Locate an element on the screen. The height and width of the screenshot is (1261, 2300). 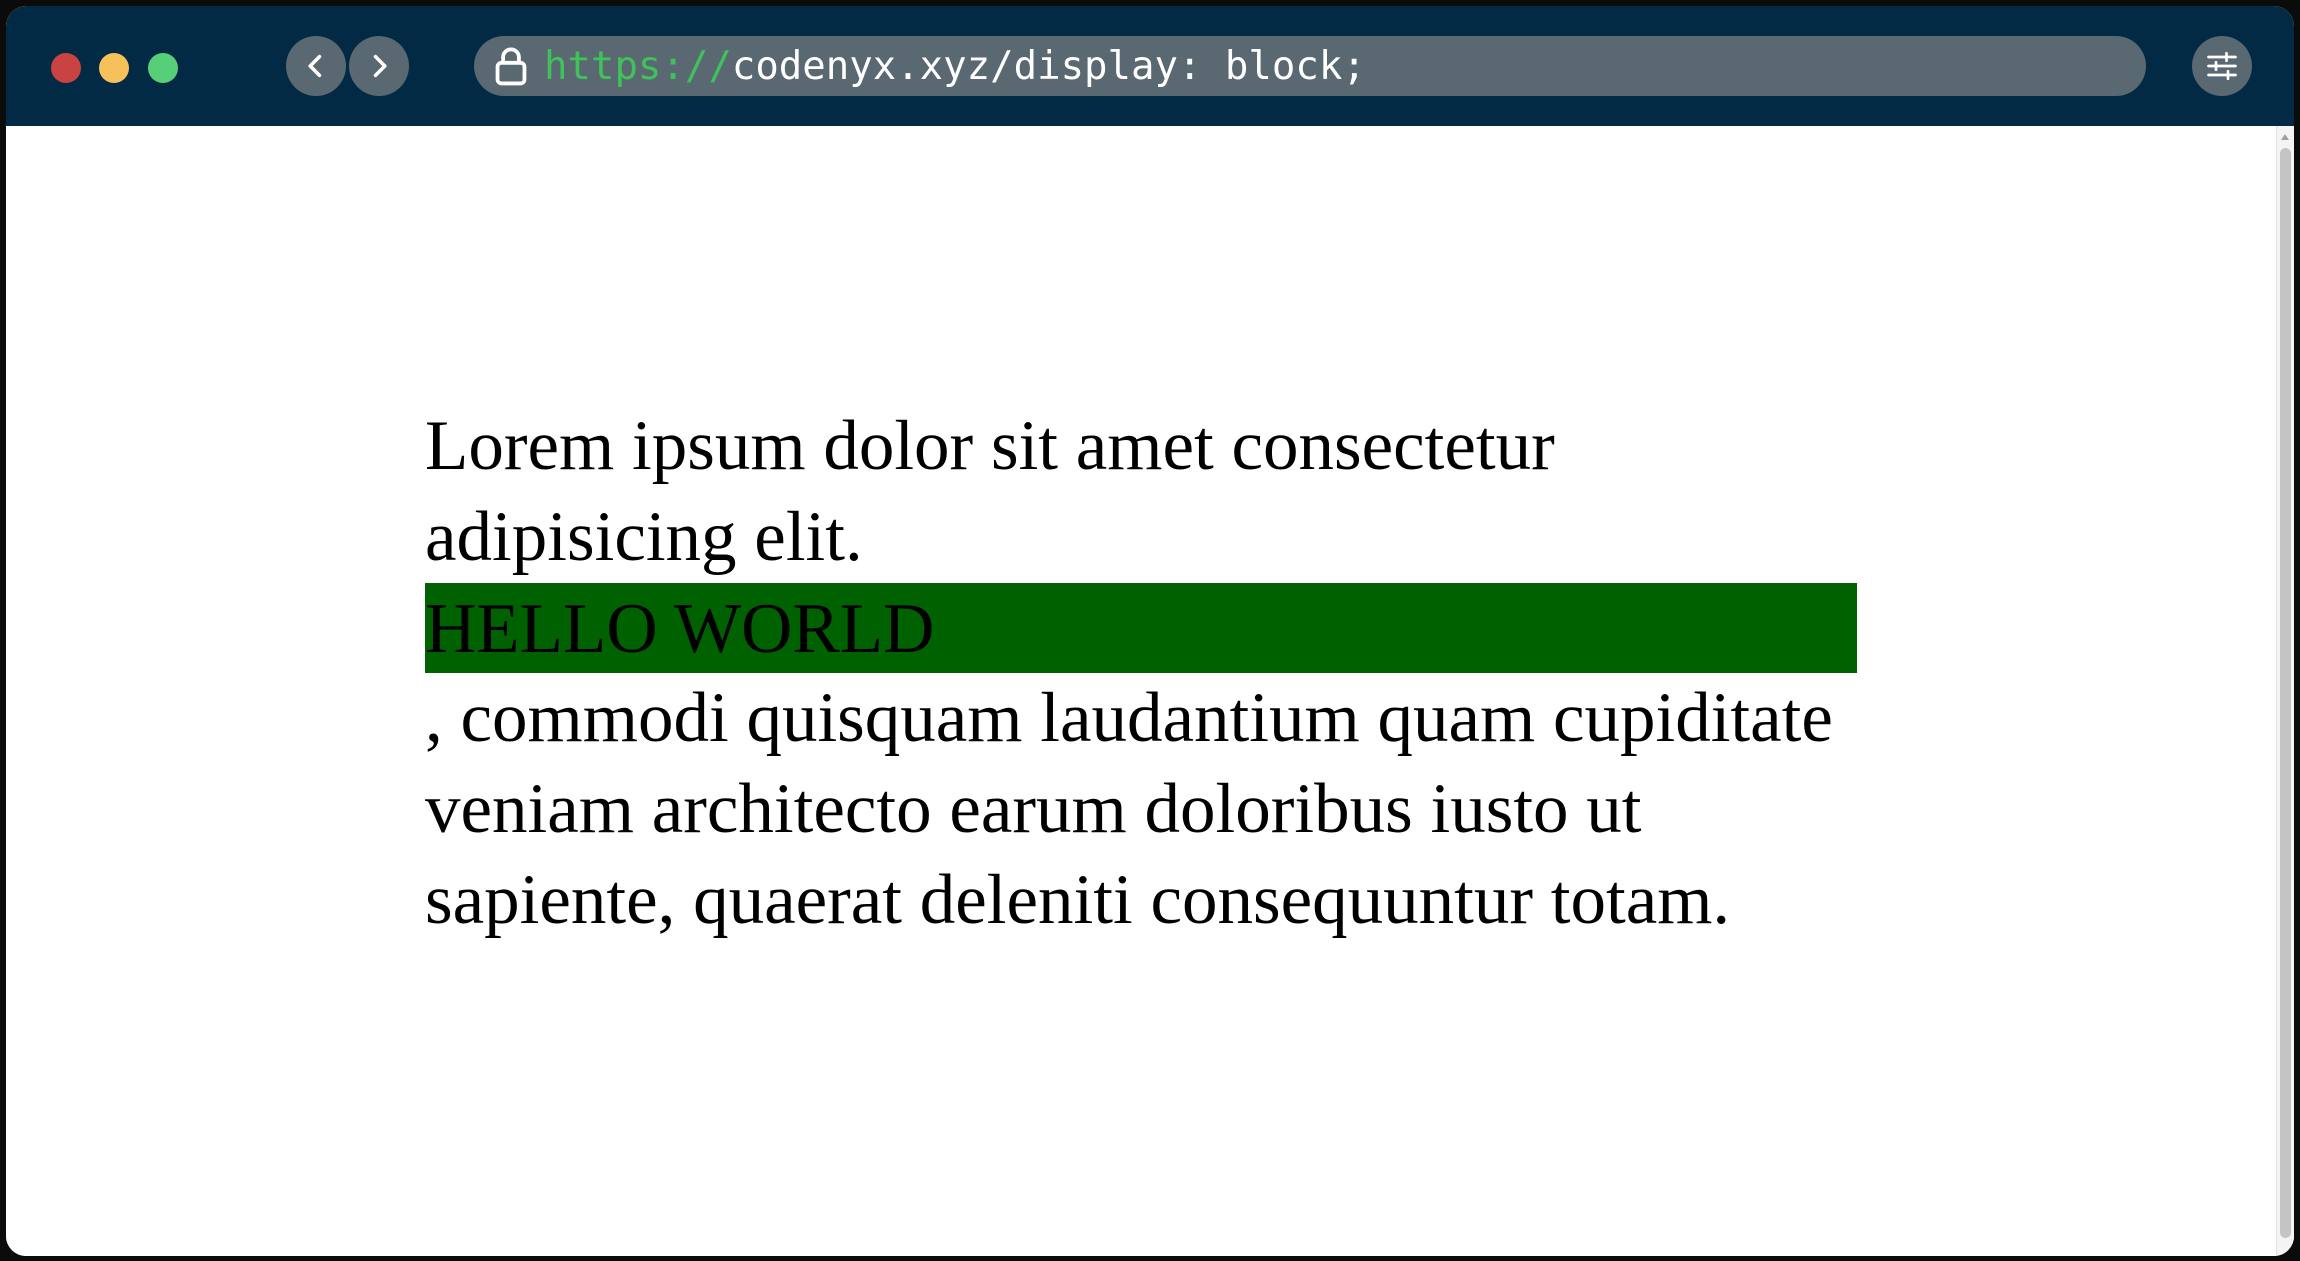
url-path: codenyx.xyz/display: block; is located at coordinates (1048, 66).